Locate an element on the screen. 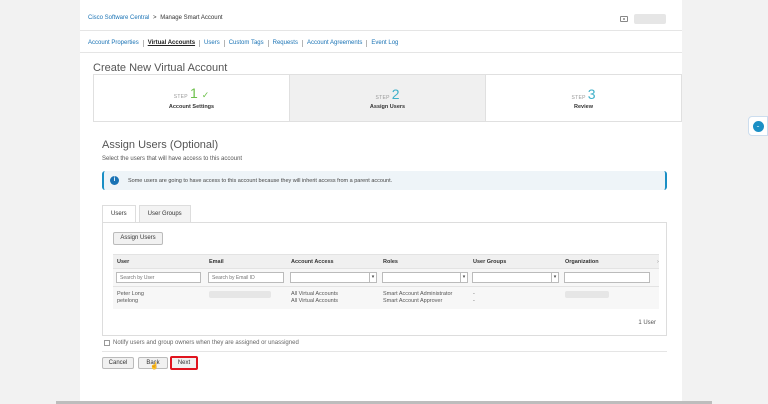 The width and height of the screenshot is (768, 404). nav-divider is located at coordinates (381, 52).